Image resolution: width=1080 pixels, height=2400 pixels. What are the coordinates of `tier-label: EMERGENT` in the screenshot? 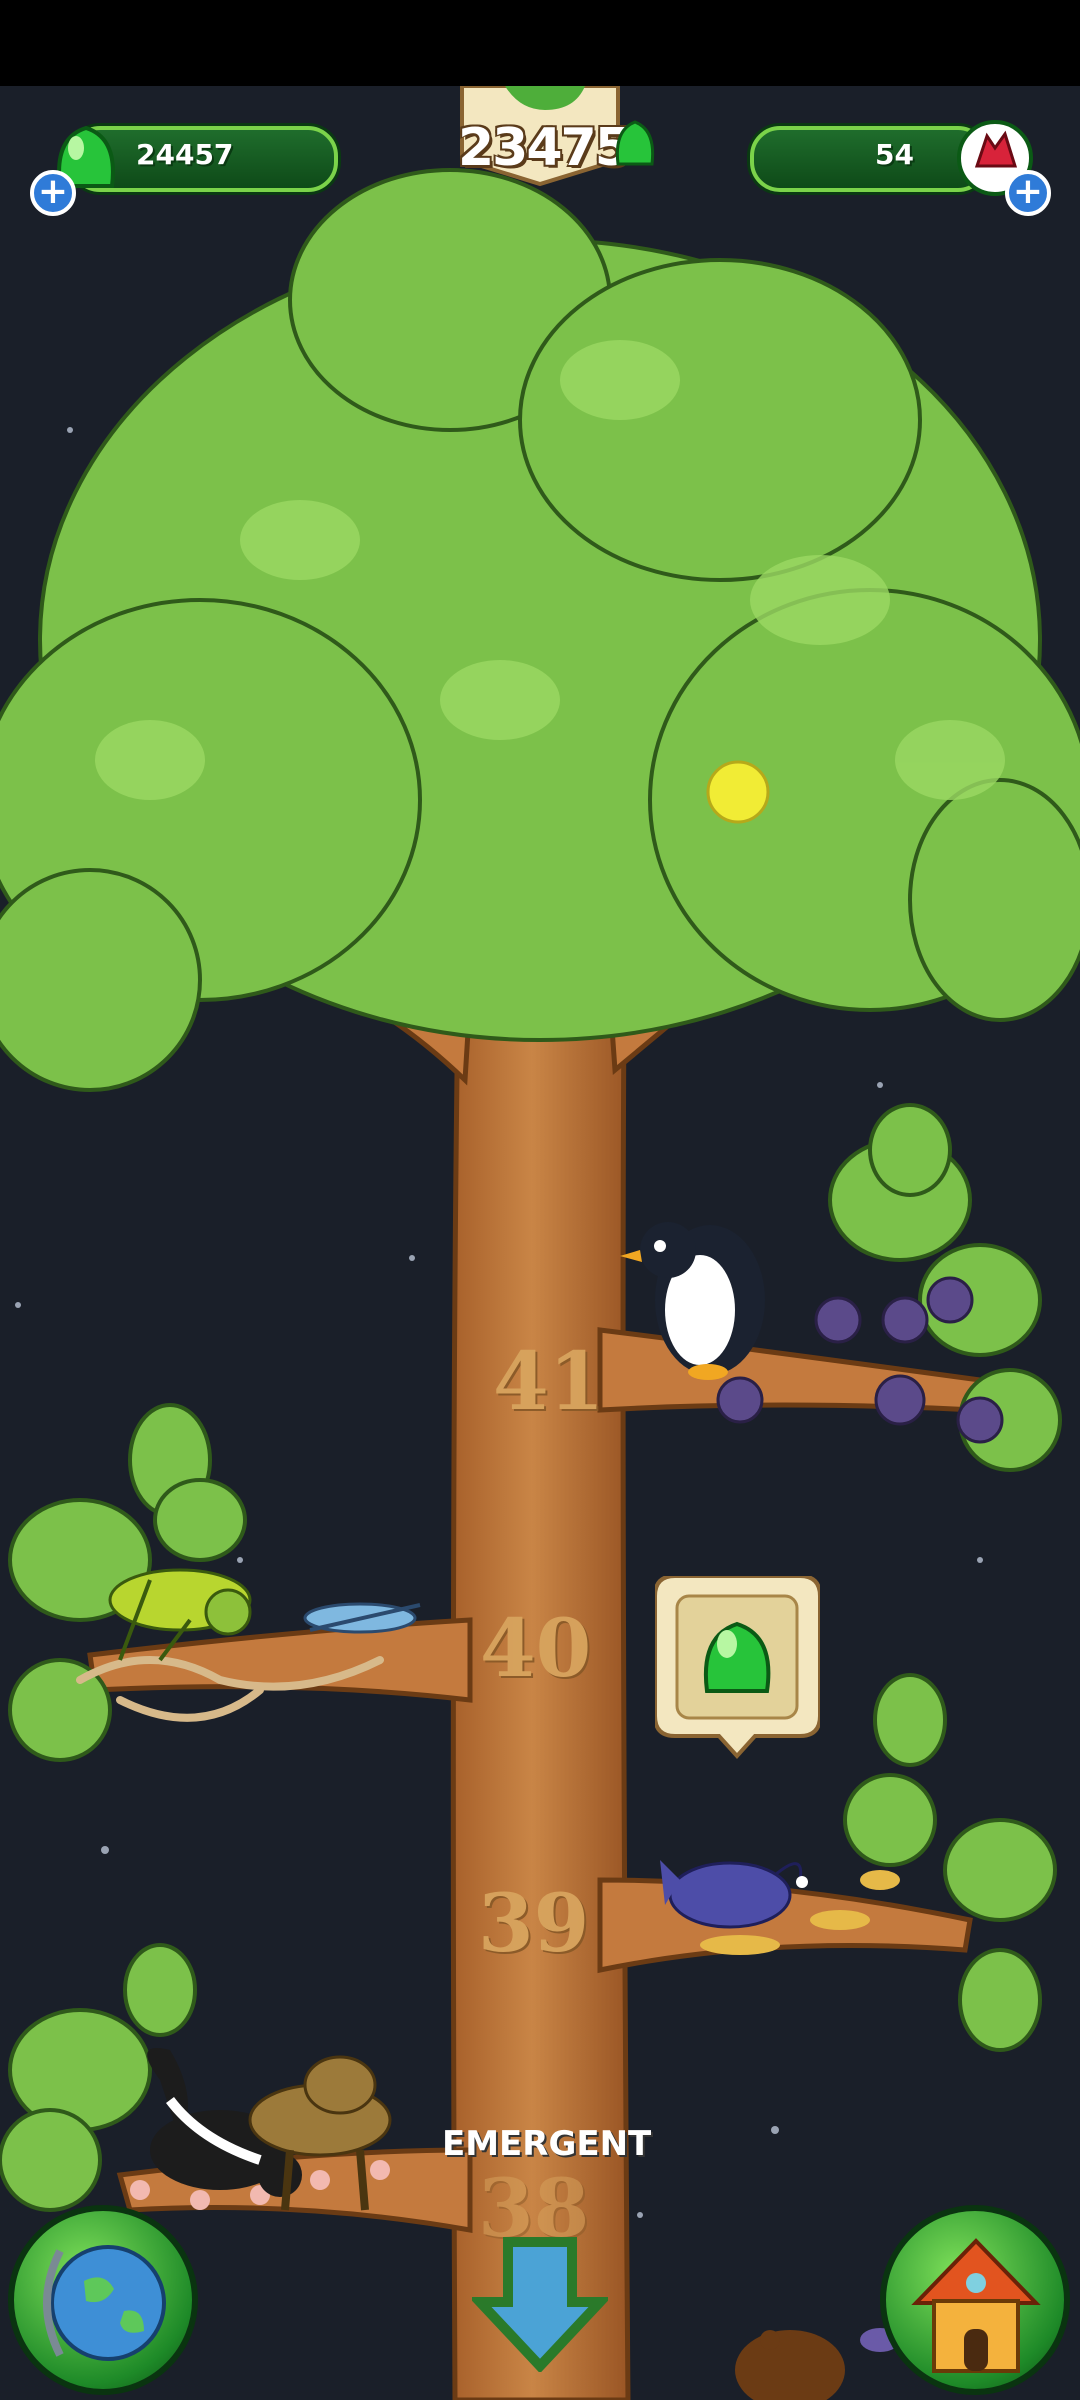 It's located at (547, 2144).